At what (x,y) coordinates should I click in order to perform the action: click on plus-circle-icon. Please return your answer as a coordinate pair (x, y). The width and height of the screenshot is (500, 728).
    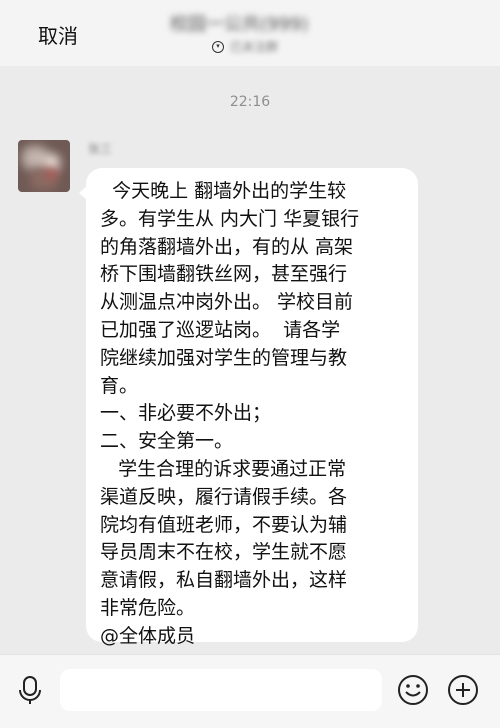
    Looking at the image, I should click on (463, 690).